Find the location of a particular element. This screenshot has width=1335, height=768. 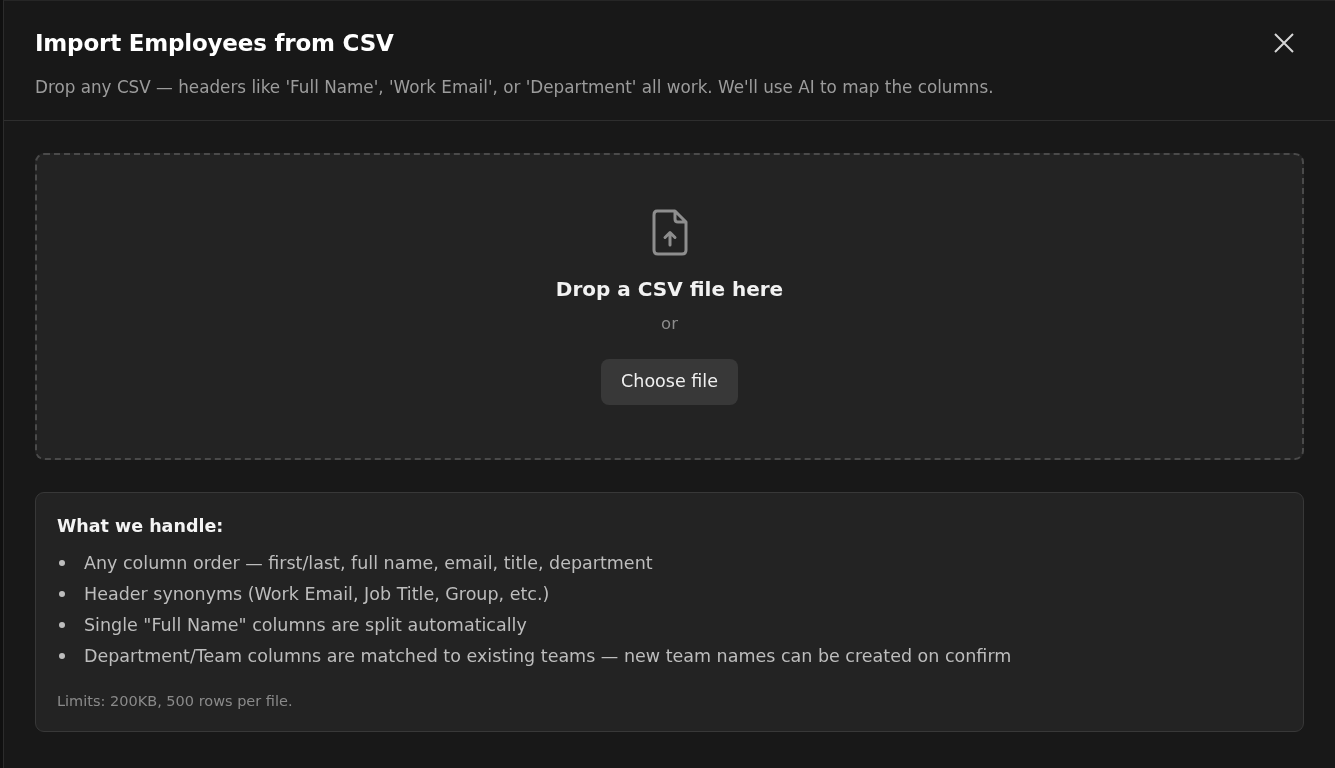

dialog-title: Import Employees from CSV is located at coordinates (215, 43).